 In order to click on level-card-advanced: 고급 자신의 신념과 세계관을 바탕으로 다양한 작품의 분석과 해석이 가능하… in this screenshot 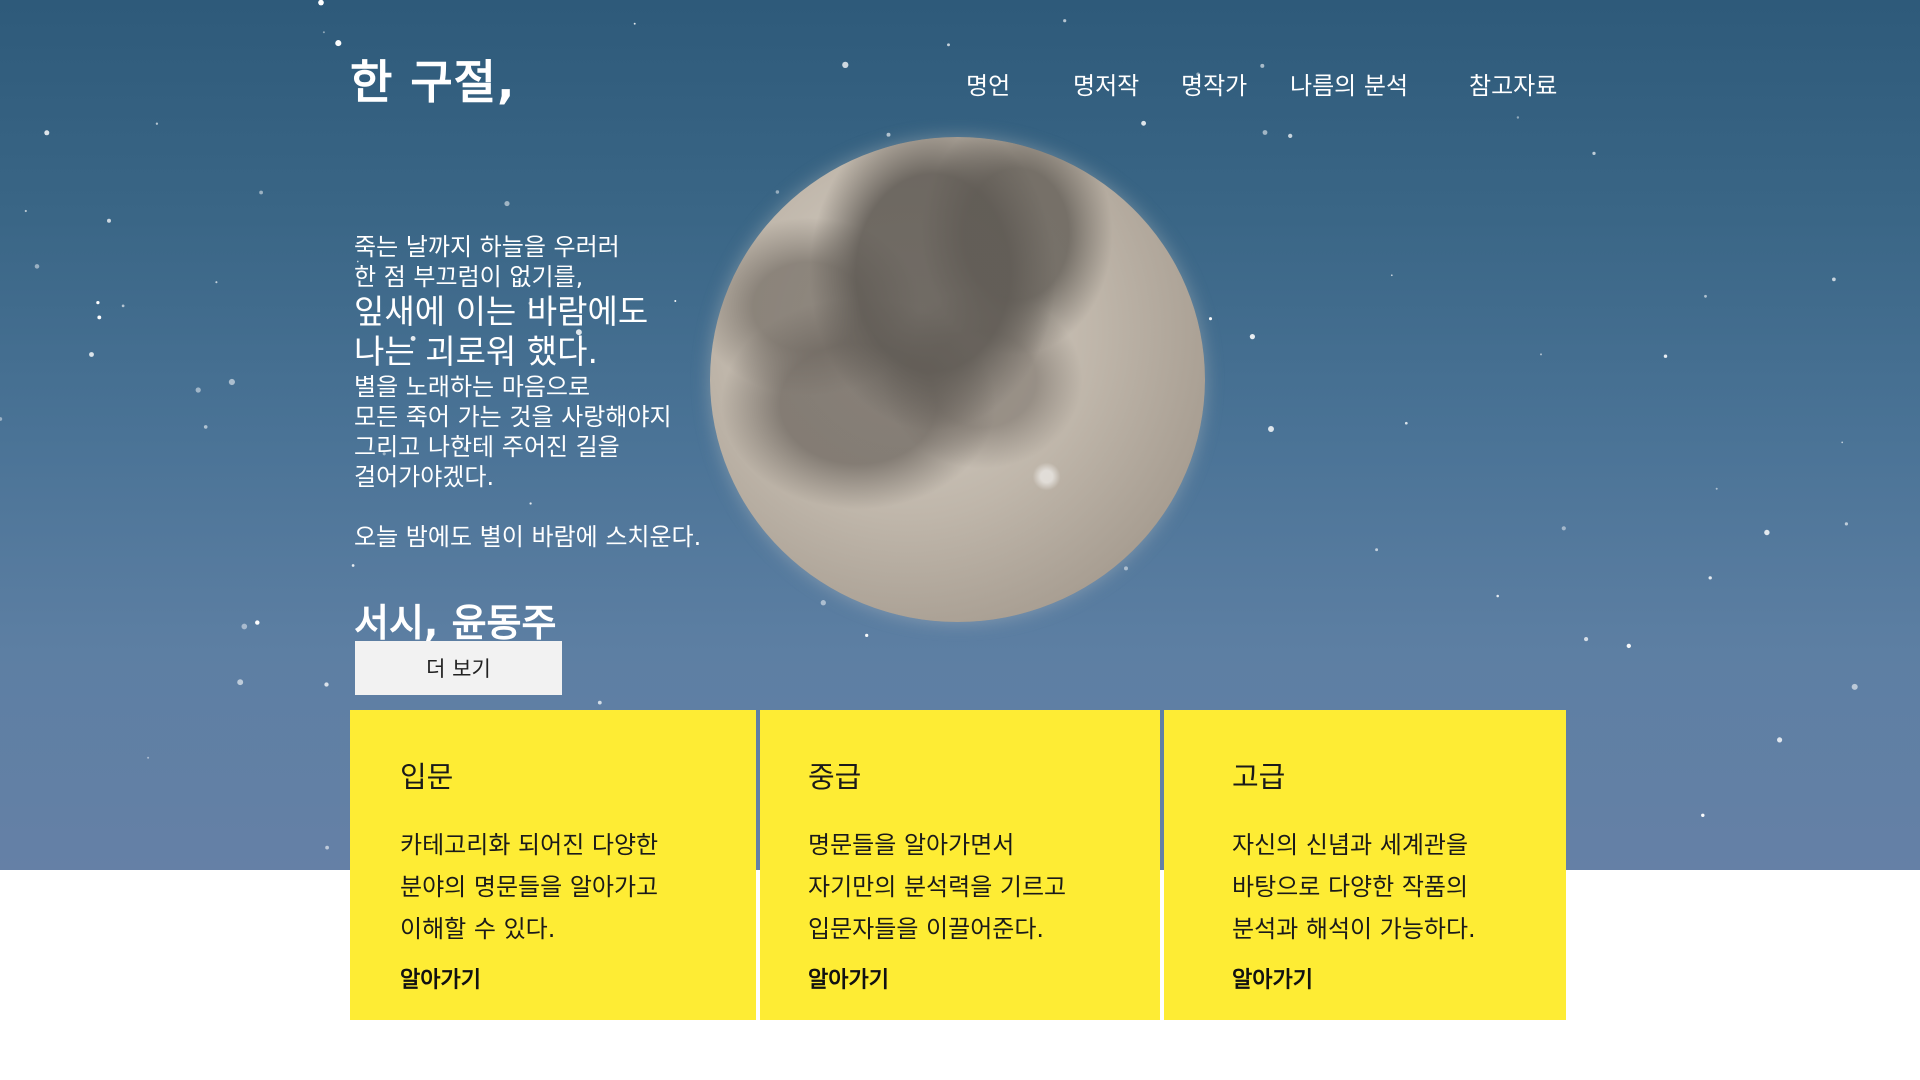, I will do `click(1365, 865)`.